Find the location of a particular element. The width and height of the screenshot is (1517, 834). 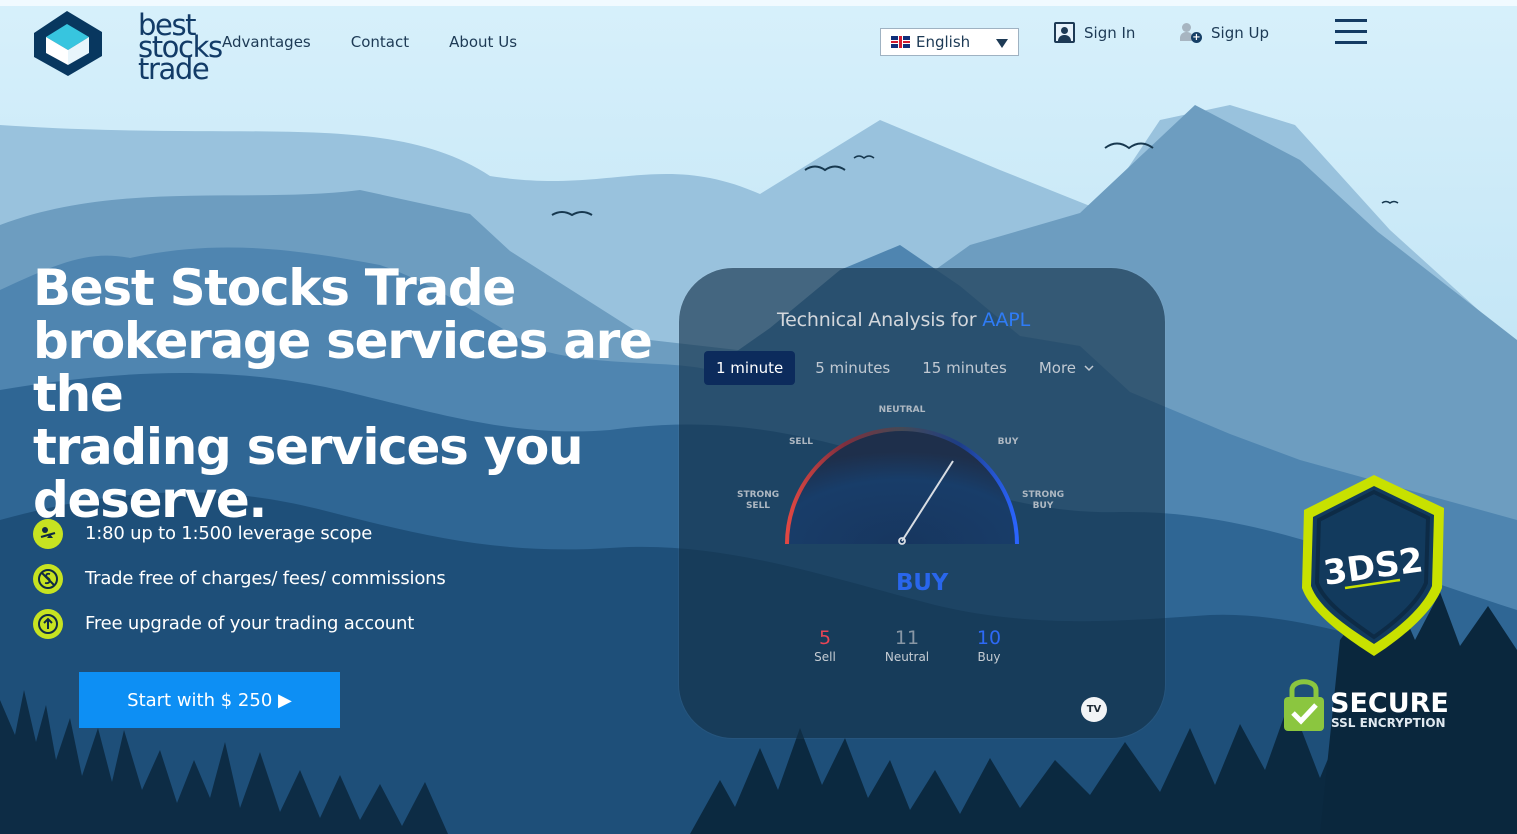

3ds2-badge: 3DS2 is located at coordinates (1374, 567).